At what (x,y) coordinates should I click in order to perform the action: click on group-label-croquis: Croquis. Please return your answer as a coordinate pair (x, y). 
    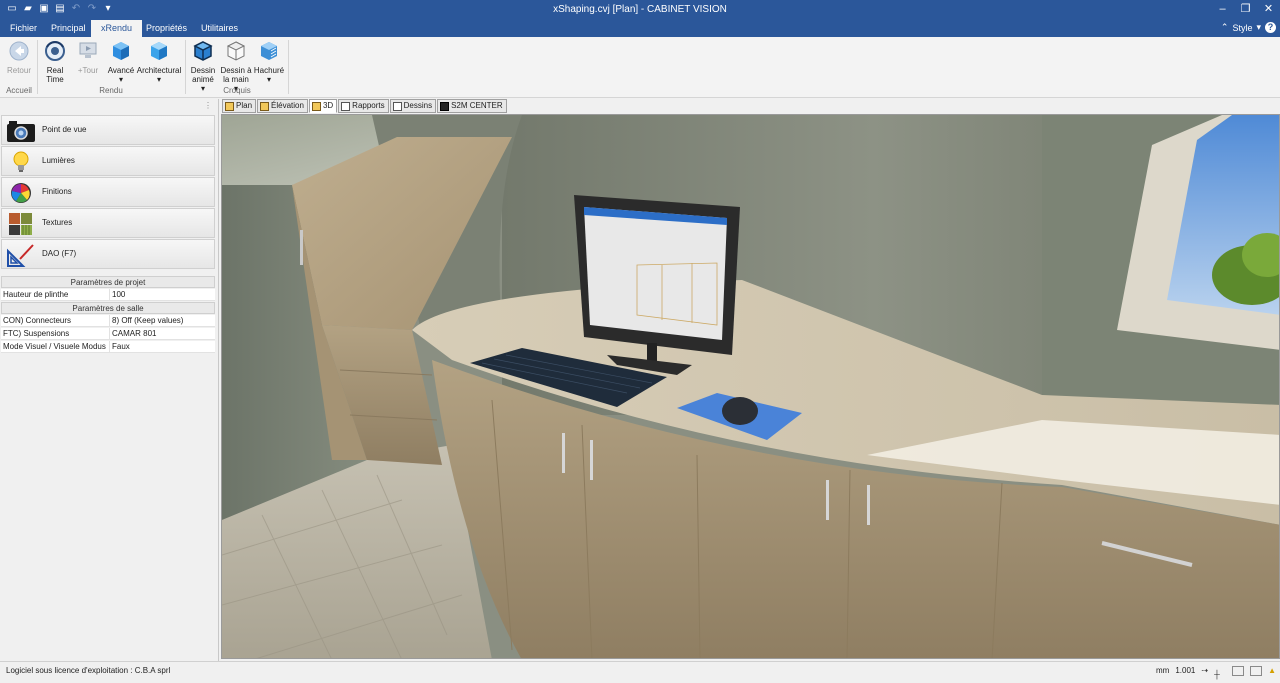
    Looking at the image, I should click on (237, 90).